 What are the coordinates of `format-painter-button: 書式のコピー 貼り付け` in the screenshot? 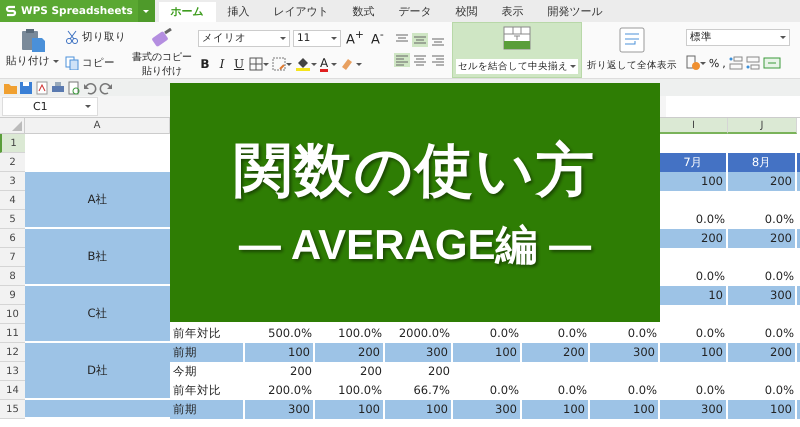 It's located at (162, 50).